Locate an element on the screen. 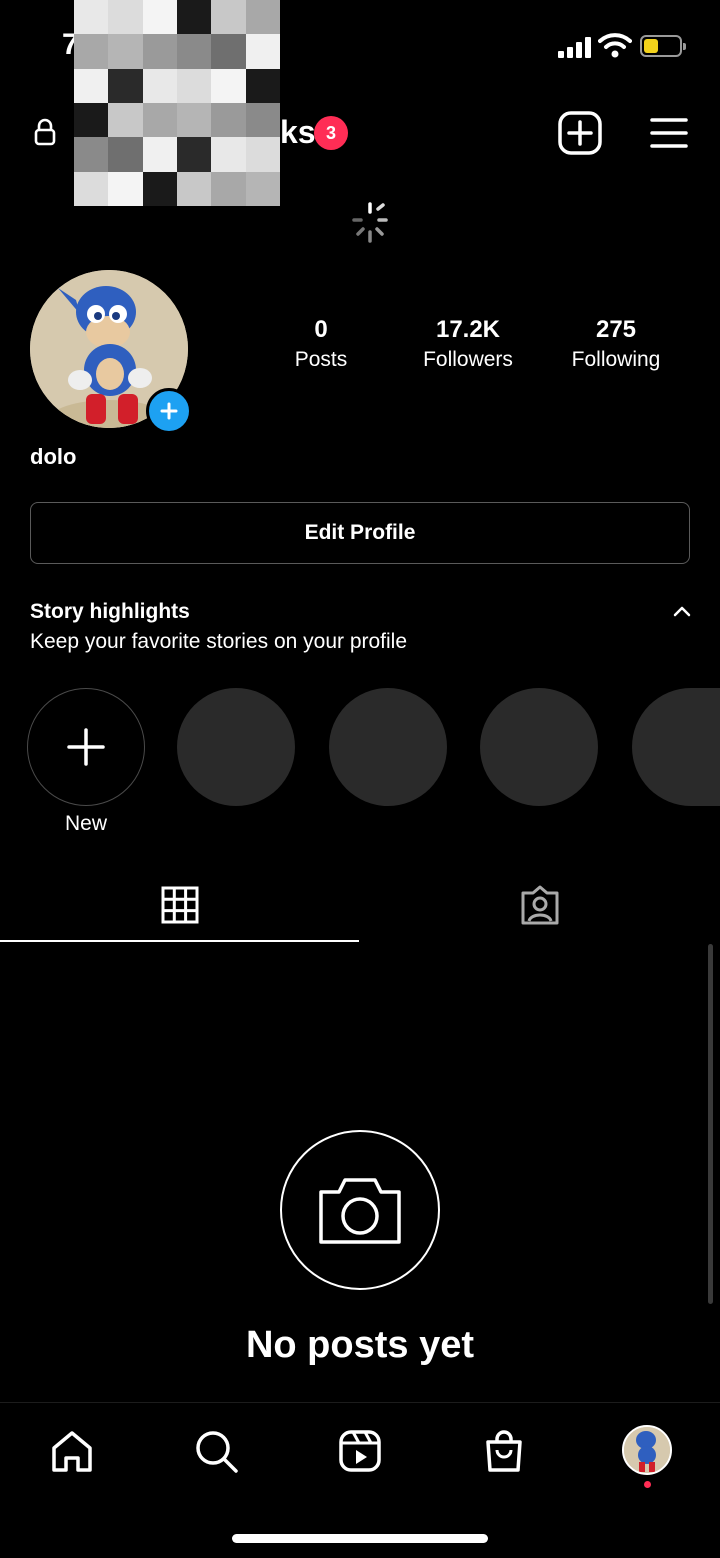 Image resolution: width=720 pixels, height=1558 pixels. notification-badge: 3 is located at coordinates (331, 133).